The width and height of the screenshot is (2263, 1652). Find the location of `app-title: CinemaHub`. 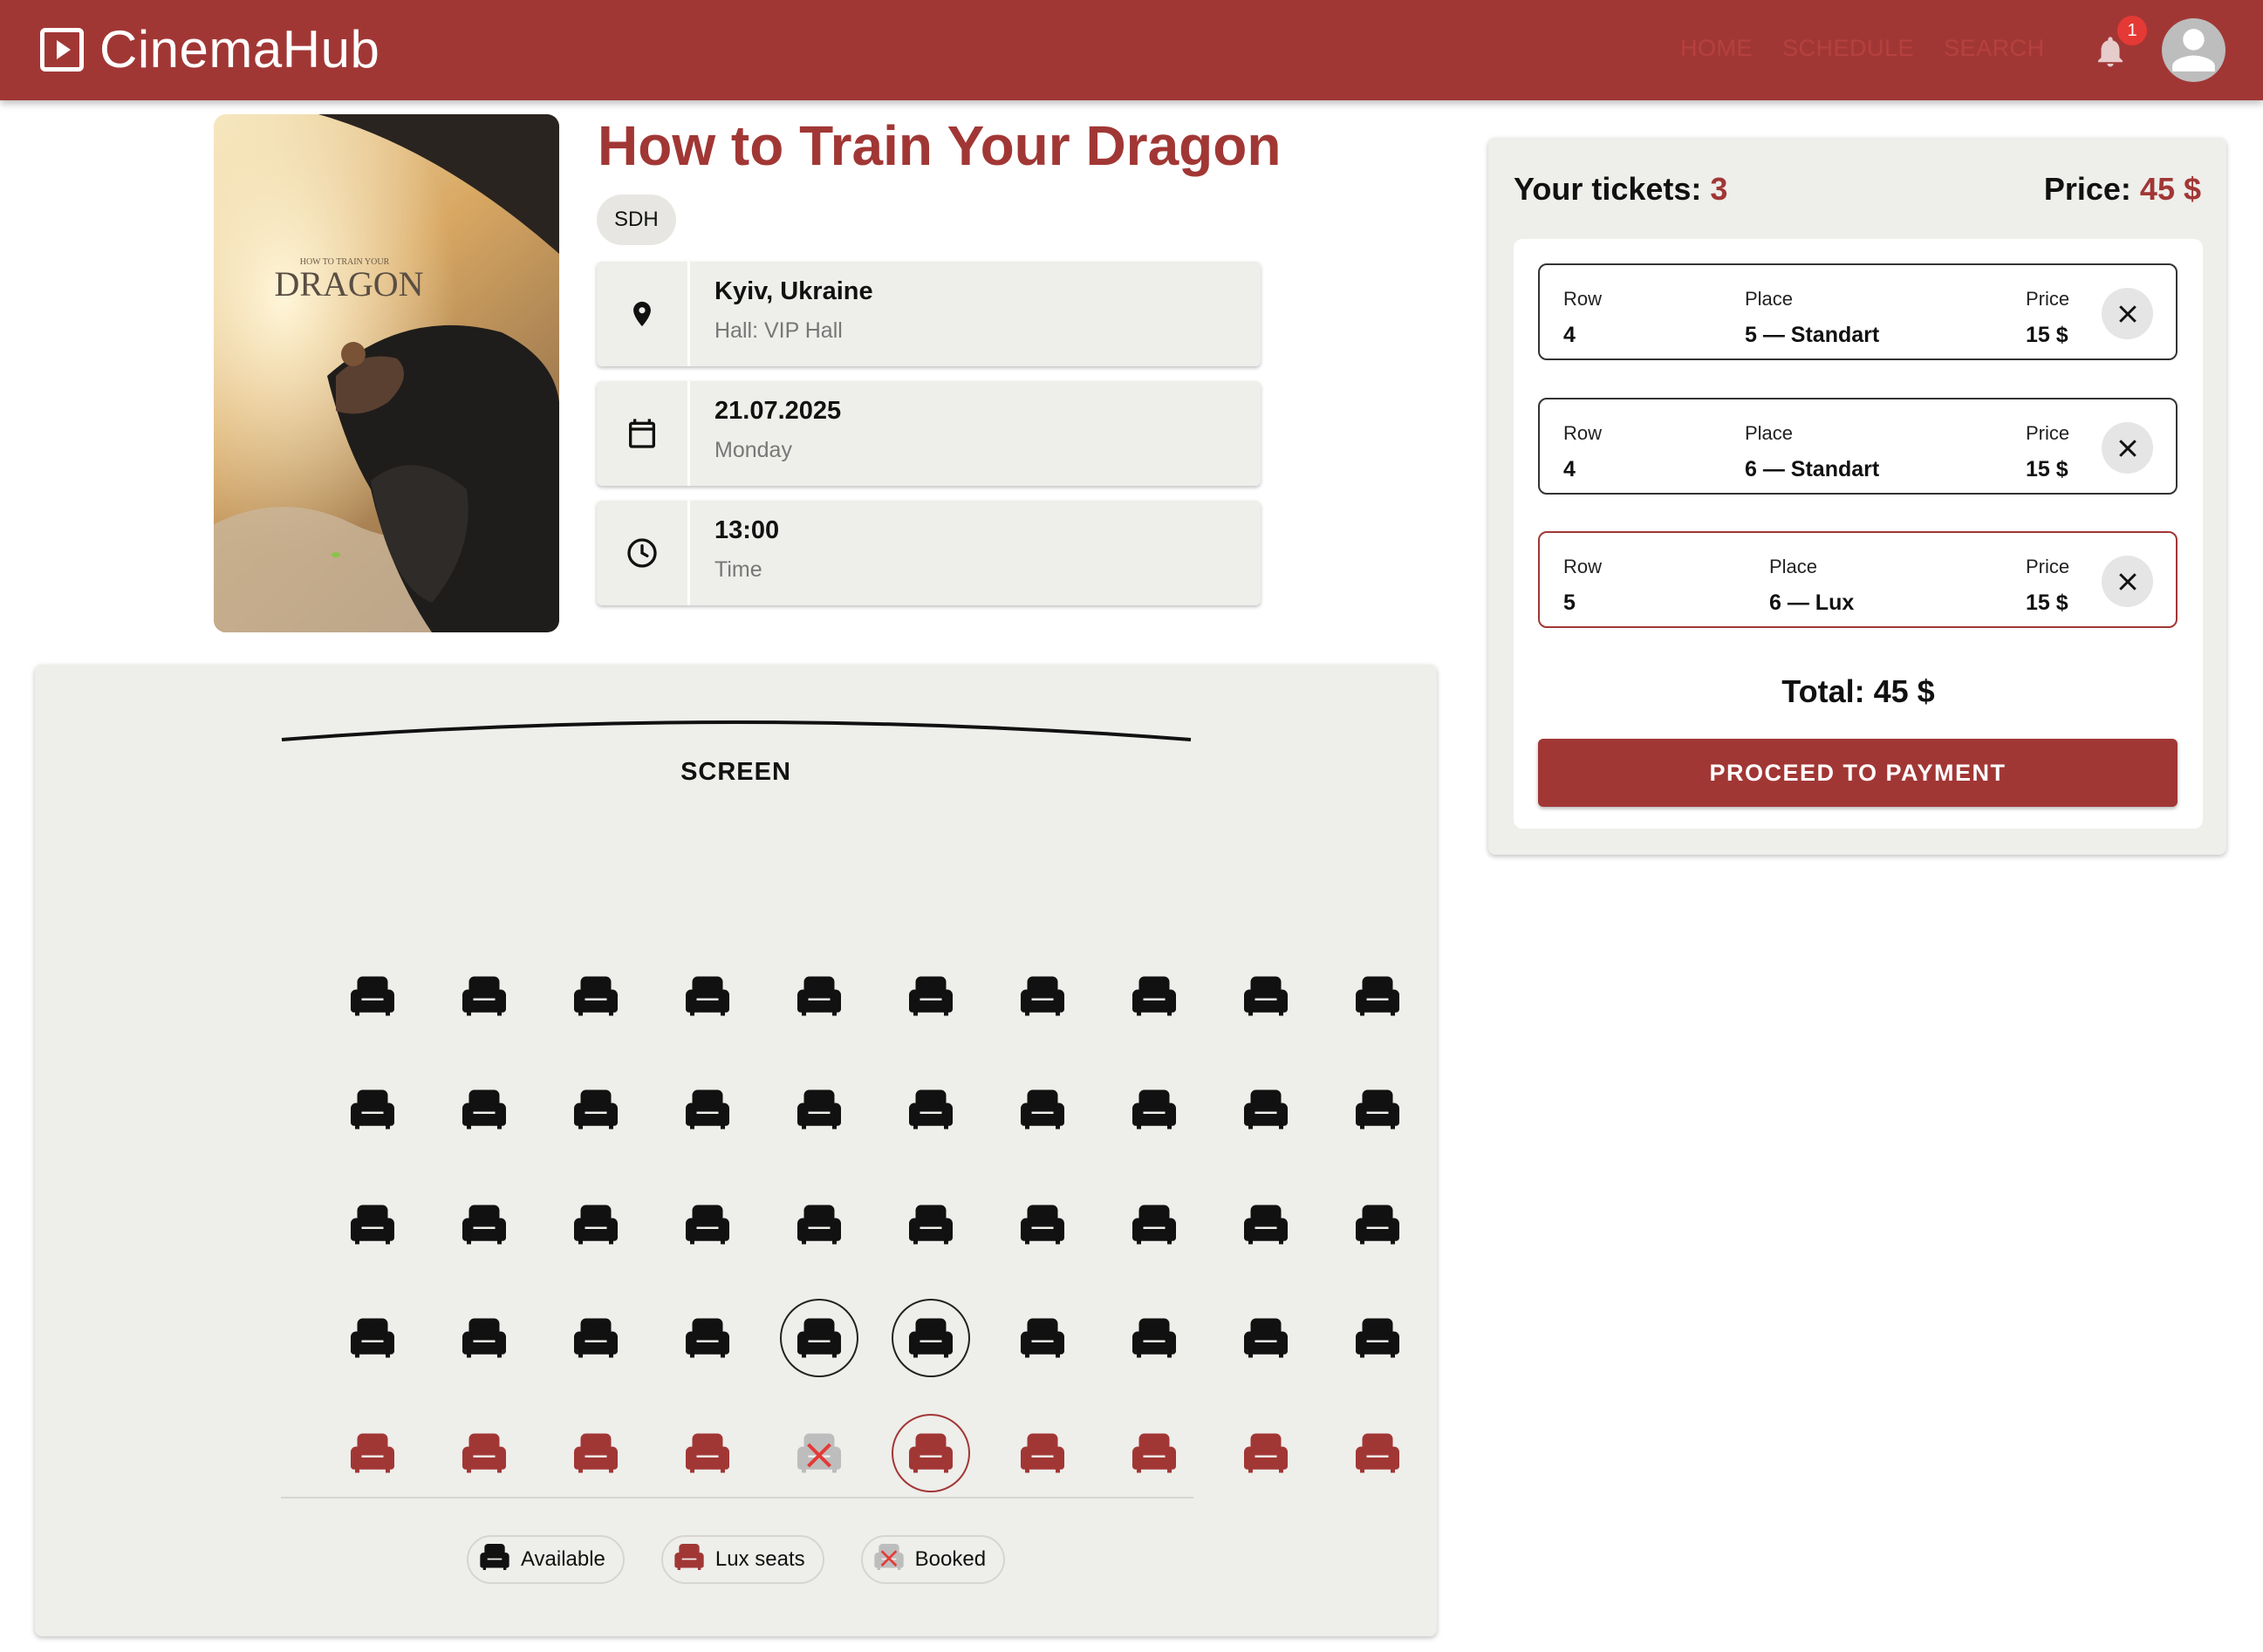

app-title: CinemaHub is located at coordinates (239, 50).